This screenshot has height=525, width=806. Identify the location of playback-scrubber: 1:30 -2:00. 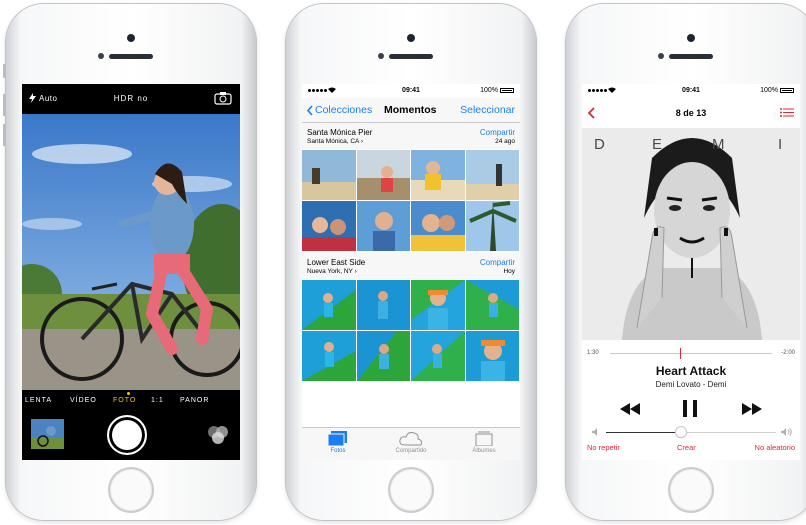
(691, 352).